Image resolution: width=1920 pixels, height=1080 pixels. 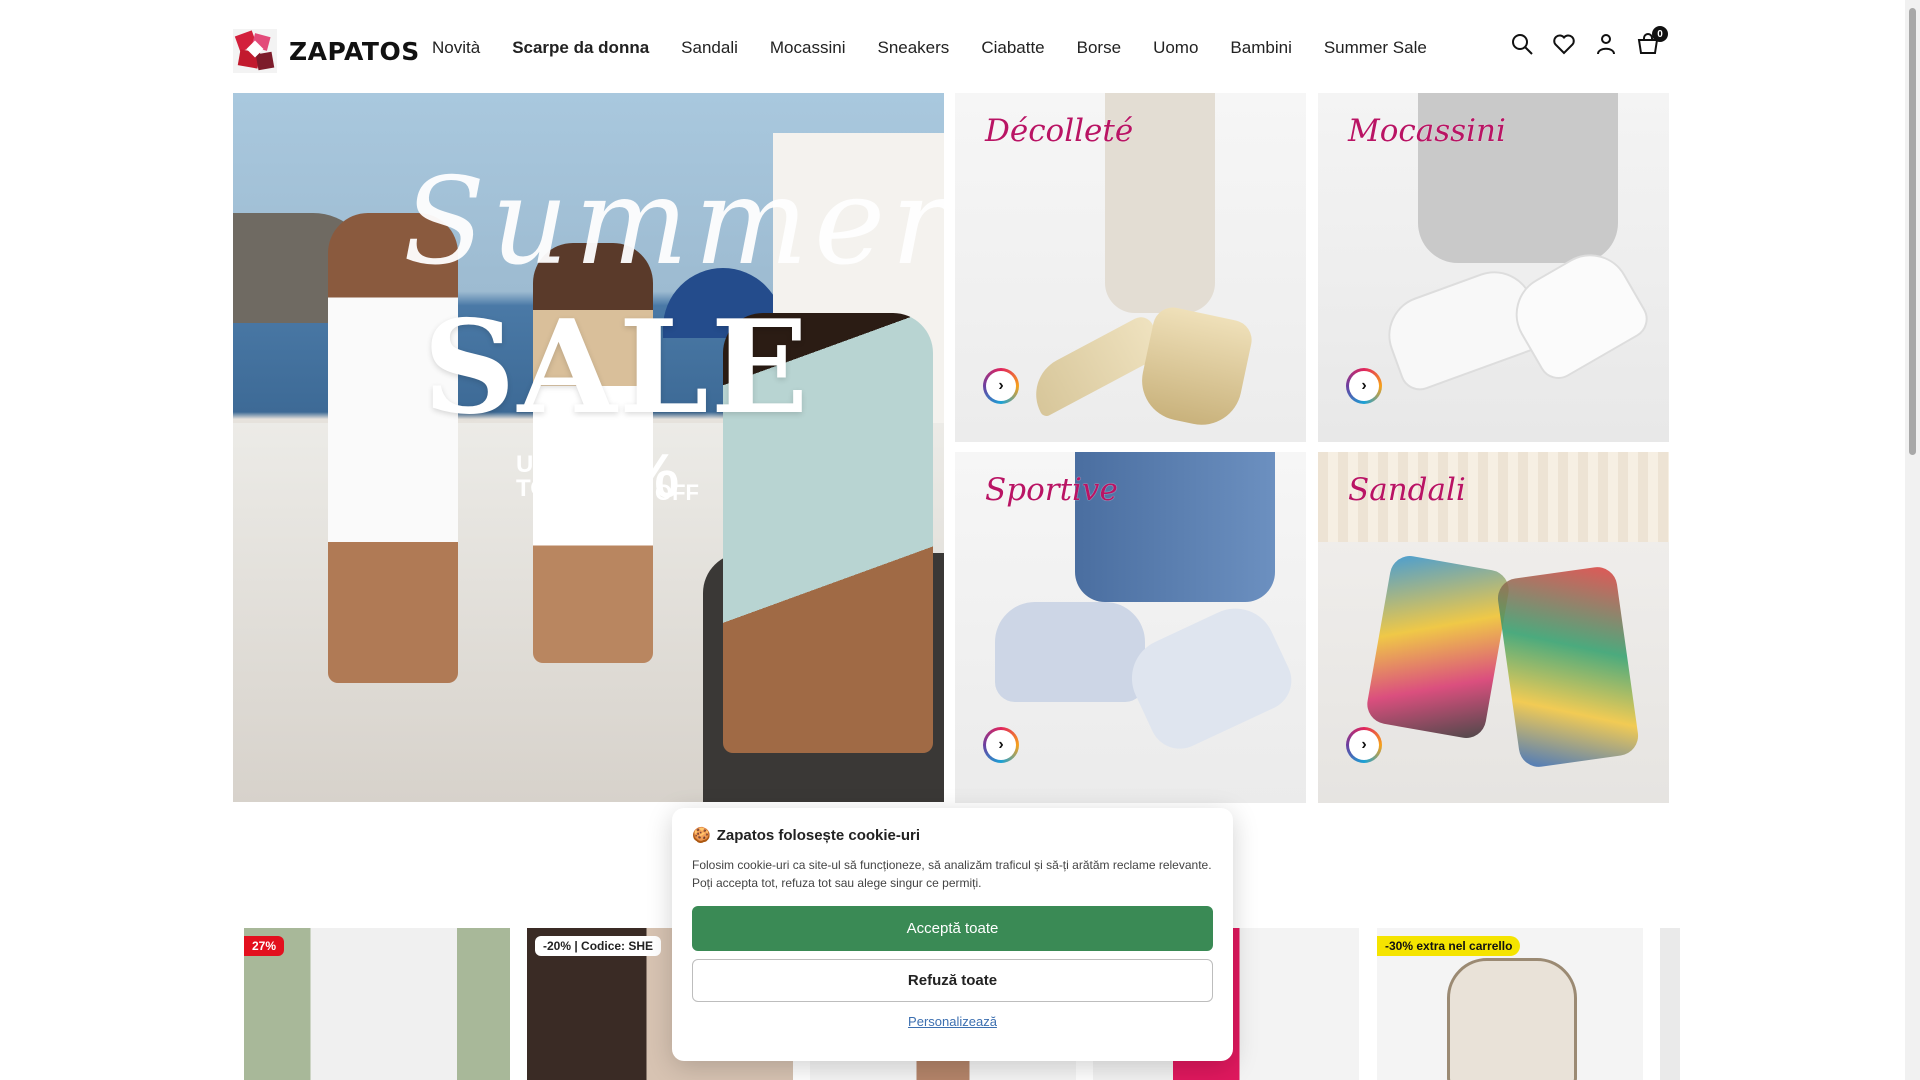 I want to click on tile-shoe-right, so click(x=1195, y=368).